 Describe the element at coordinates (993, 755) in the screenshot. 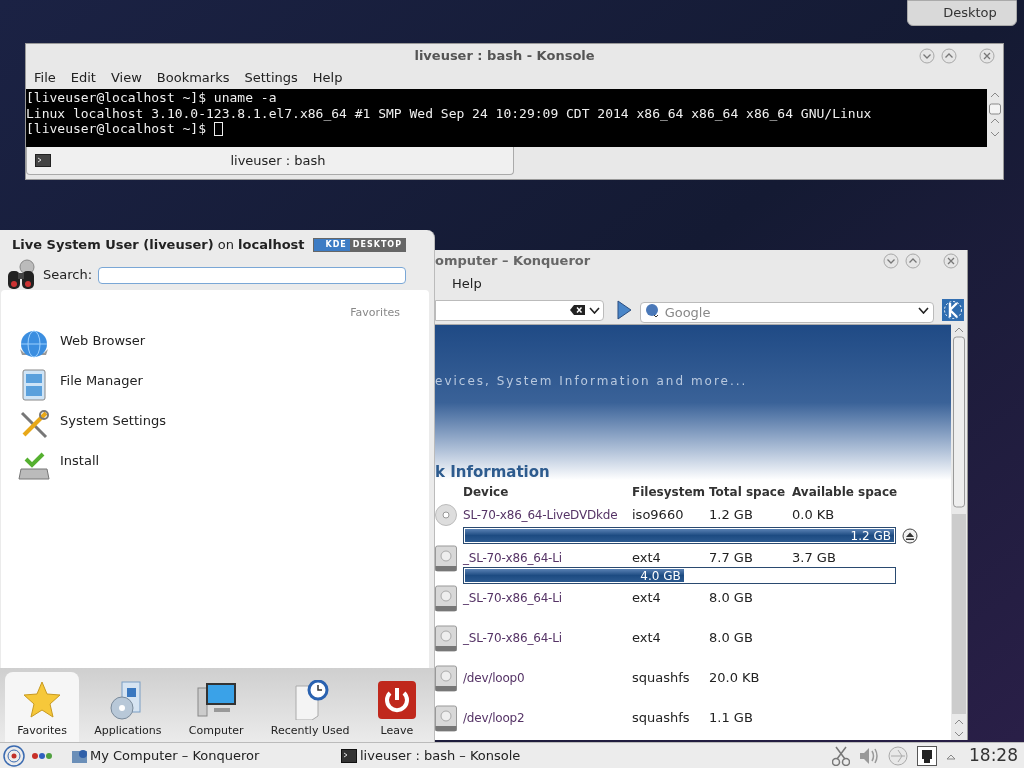

I see `clock: 18:28` at that location.